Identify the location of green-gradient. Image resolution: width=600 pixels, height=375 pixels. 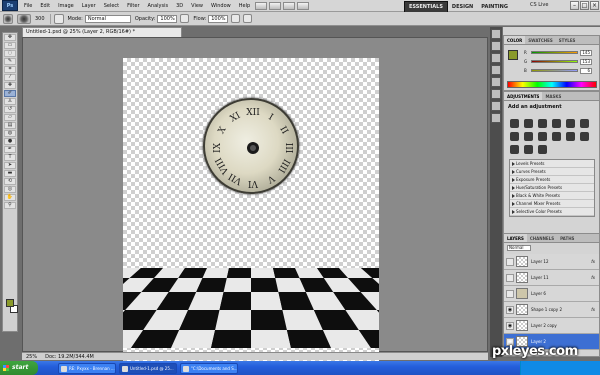
(554, 61).